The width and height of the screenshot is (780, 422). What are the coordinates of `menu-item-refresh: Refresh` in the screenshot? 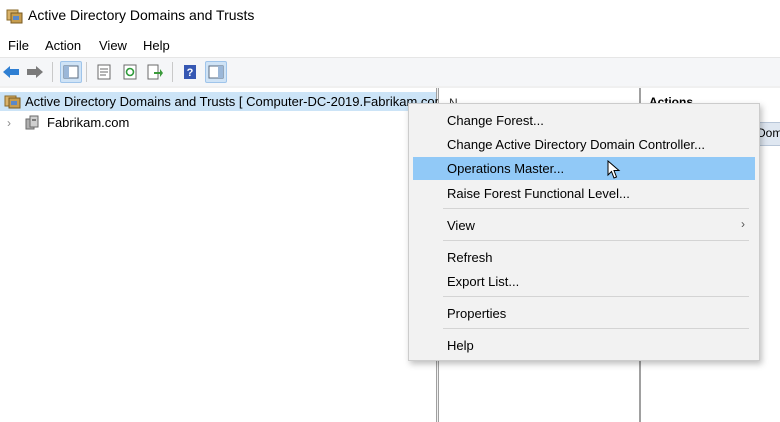 It's located at (584, 257).